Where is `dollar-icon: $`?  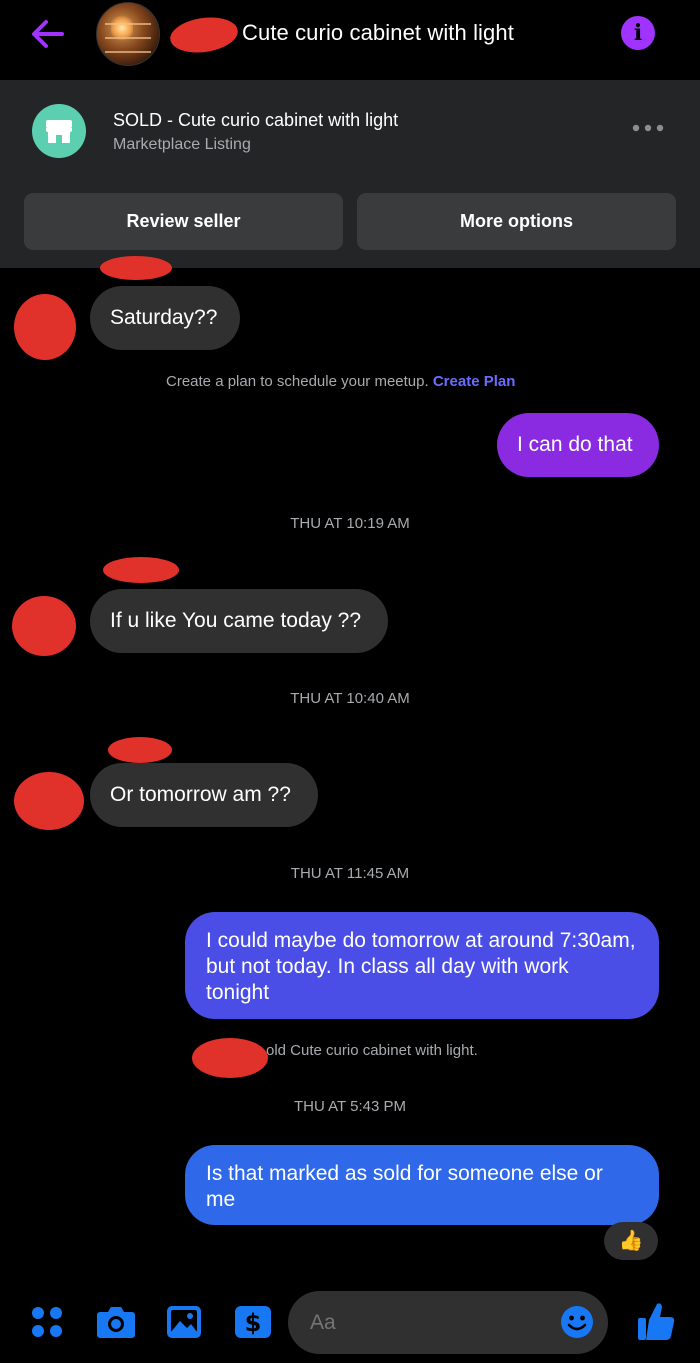
dollar-icon: $ is located at coordinates (253, 1322).